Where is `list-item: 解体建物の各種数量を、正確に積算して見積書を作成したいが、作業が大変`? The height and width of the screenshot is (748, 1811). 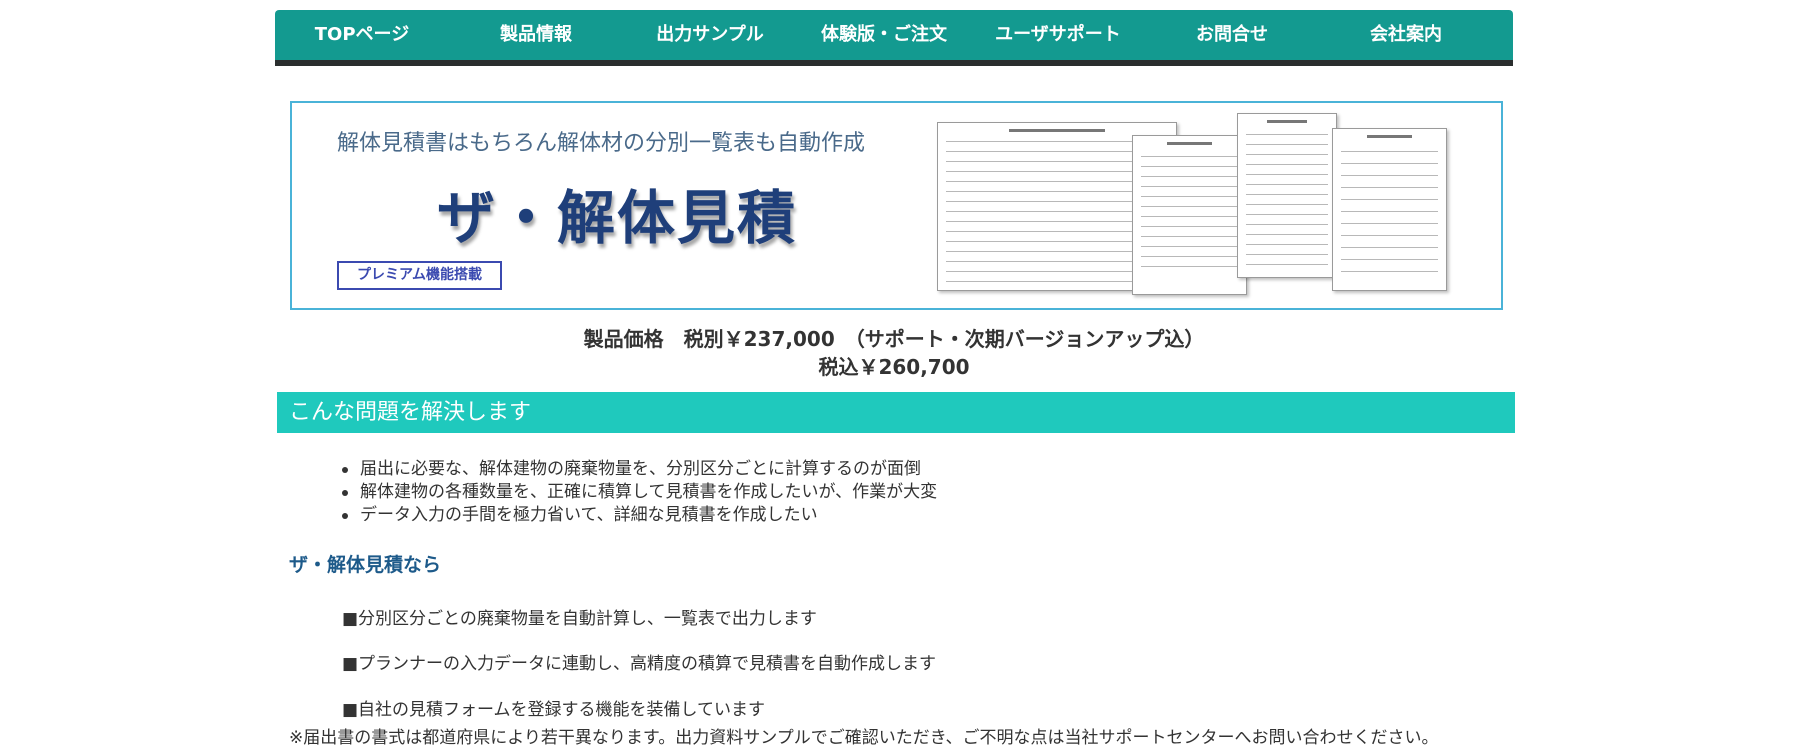
list-item: 解体建物の各種数量を、正確に積算して見積書を作成したいが、作業が大変 is located at coordinates (638, 492).